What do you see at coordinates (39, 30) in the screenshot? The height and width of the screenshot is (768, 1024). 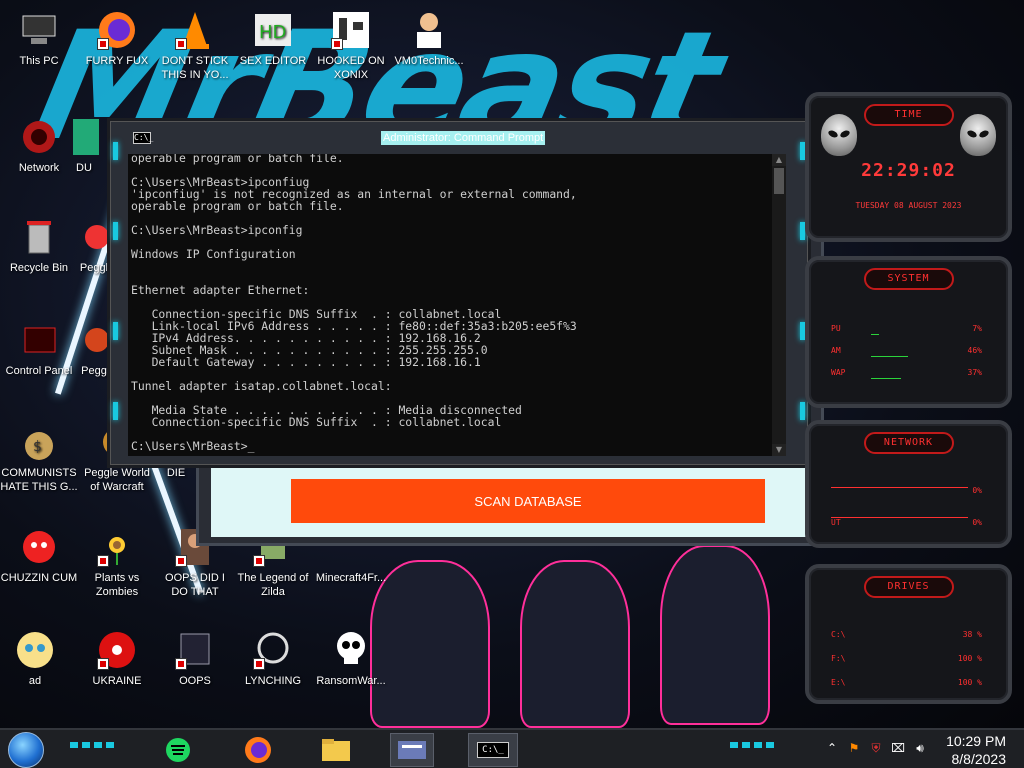 I see `computer-icon` at bounding box center [39, 30].